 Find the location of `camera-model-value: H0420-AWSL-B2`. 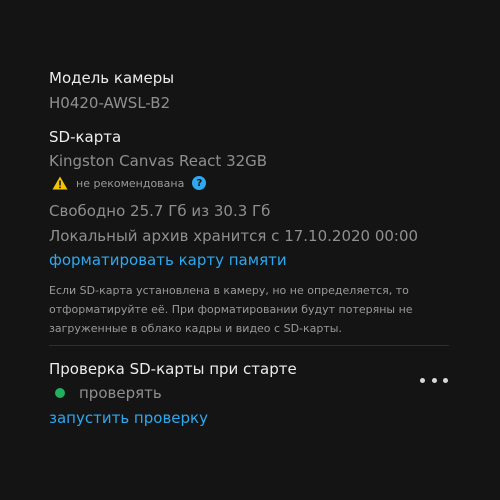

camera-model-value: H0420-AWSL-B2 is located at coordinates (110, 103).